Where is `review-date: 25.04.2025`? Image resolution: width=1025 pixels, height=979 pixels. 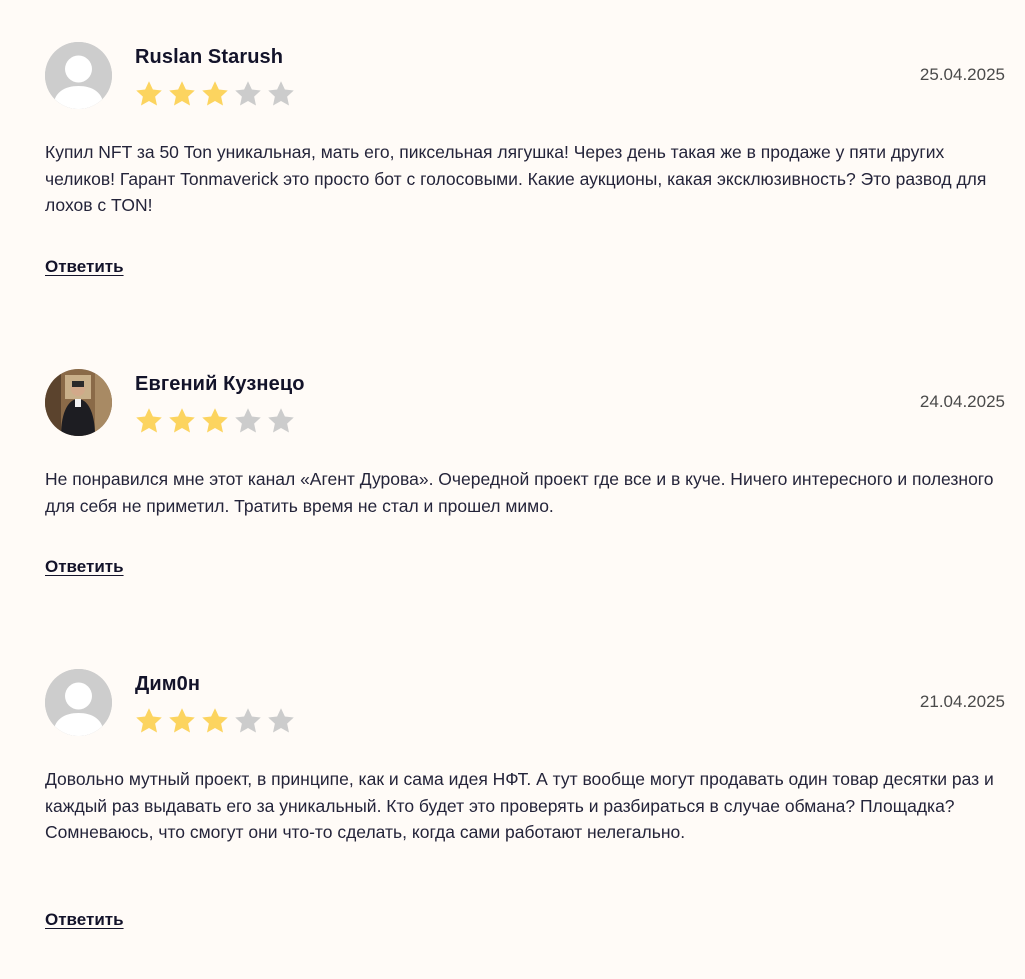
review-date: 25.04.2025 is located at coordinates (962, 74).